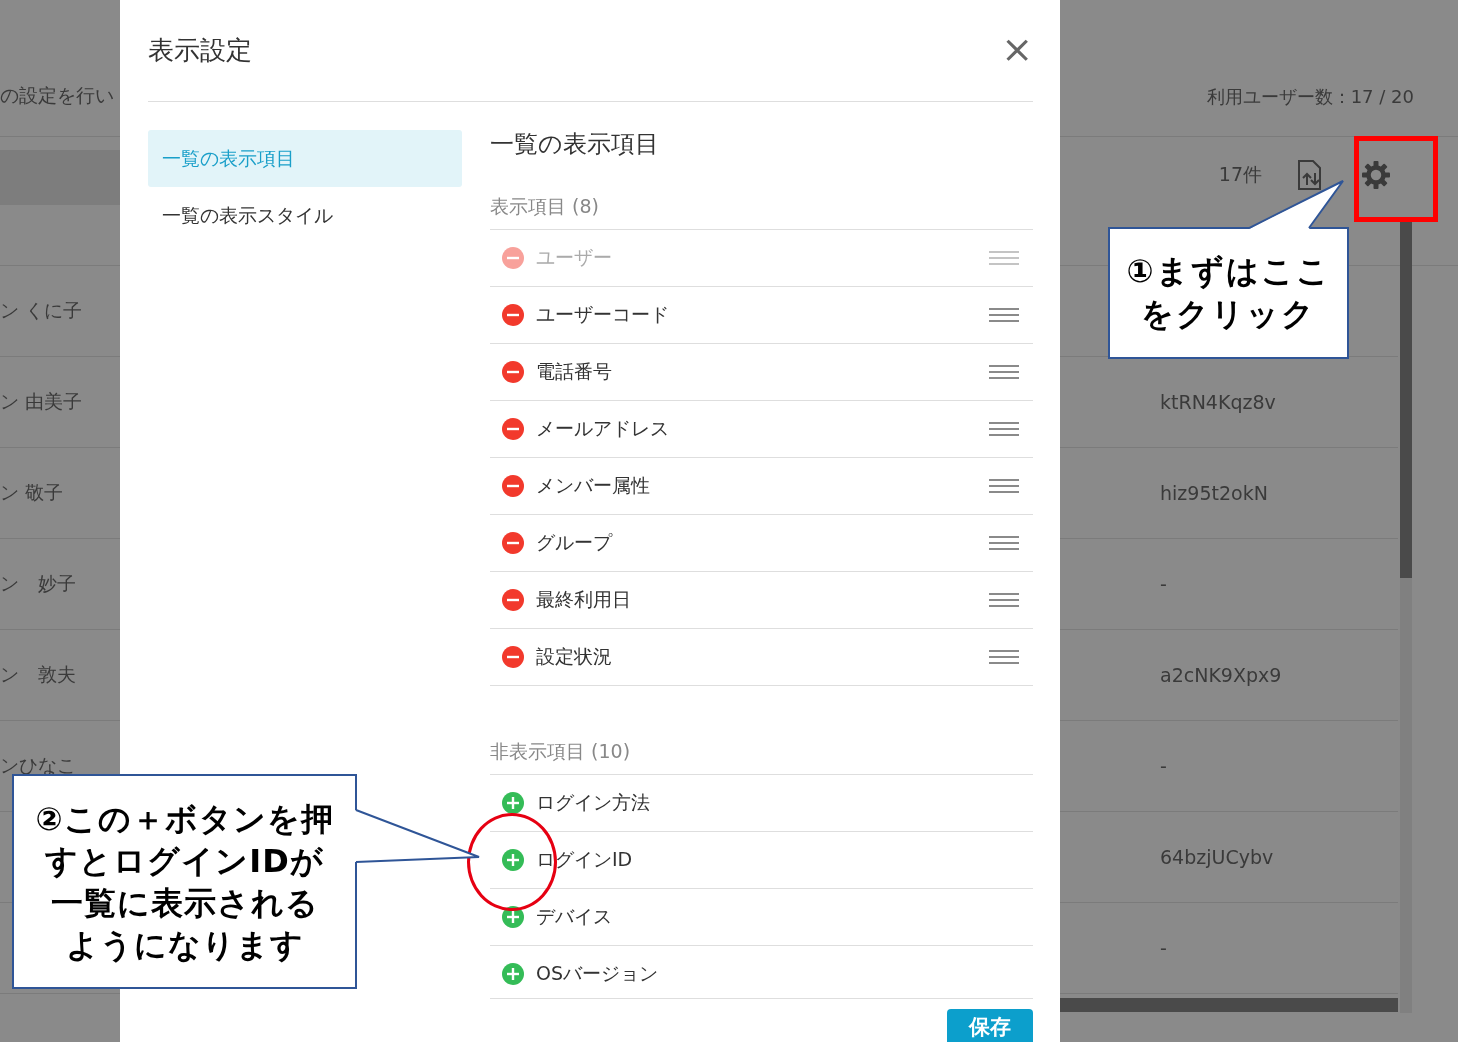  What do you see at coordinates (200, 50) in the screenshot?
I see `dialog-title: 表示設定` at bounding box center [200, 50].